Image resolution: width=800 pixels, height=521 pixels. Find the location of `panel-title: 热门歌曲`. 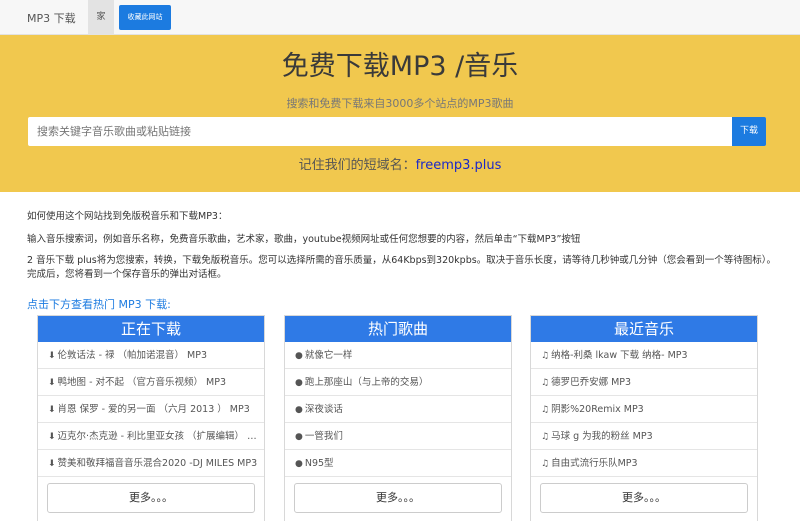

panel-title: 热门歌曲 is located at coordinates (398, 329).